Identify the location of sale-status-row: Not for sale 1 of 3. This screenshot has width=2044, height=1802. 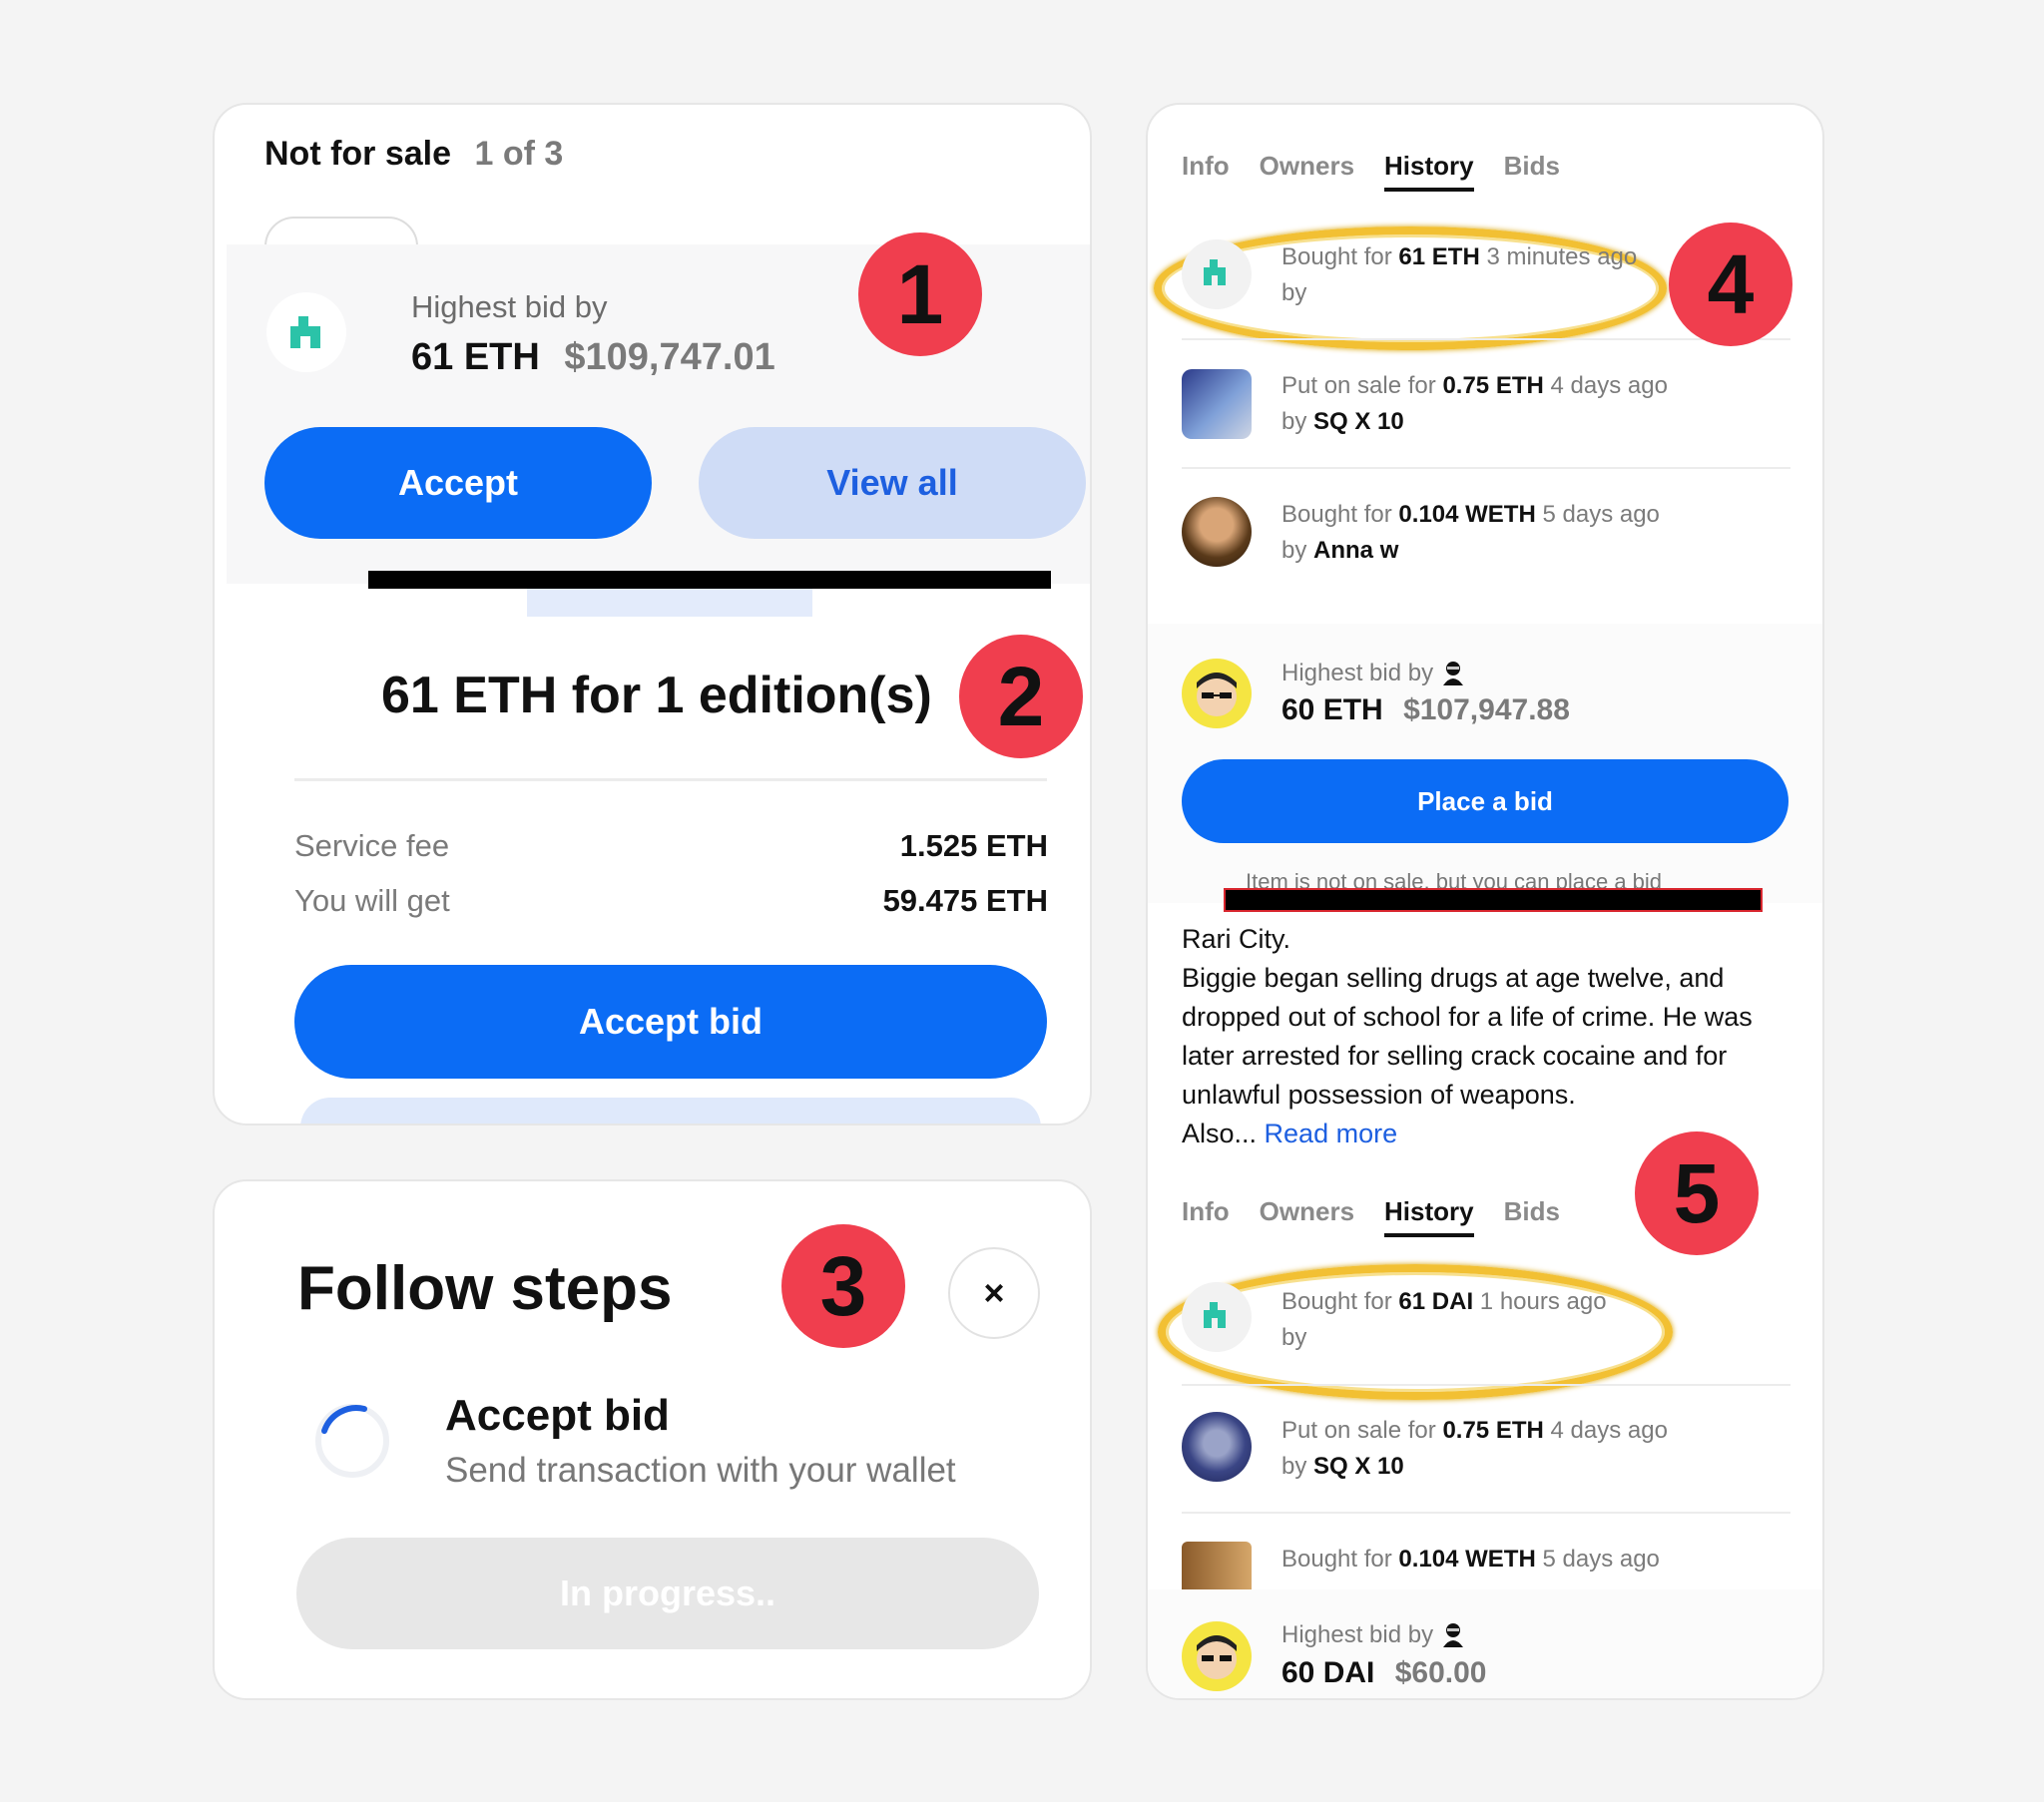
(413, 154).